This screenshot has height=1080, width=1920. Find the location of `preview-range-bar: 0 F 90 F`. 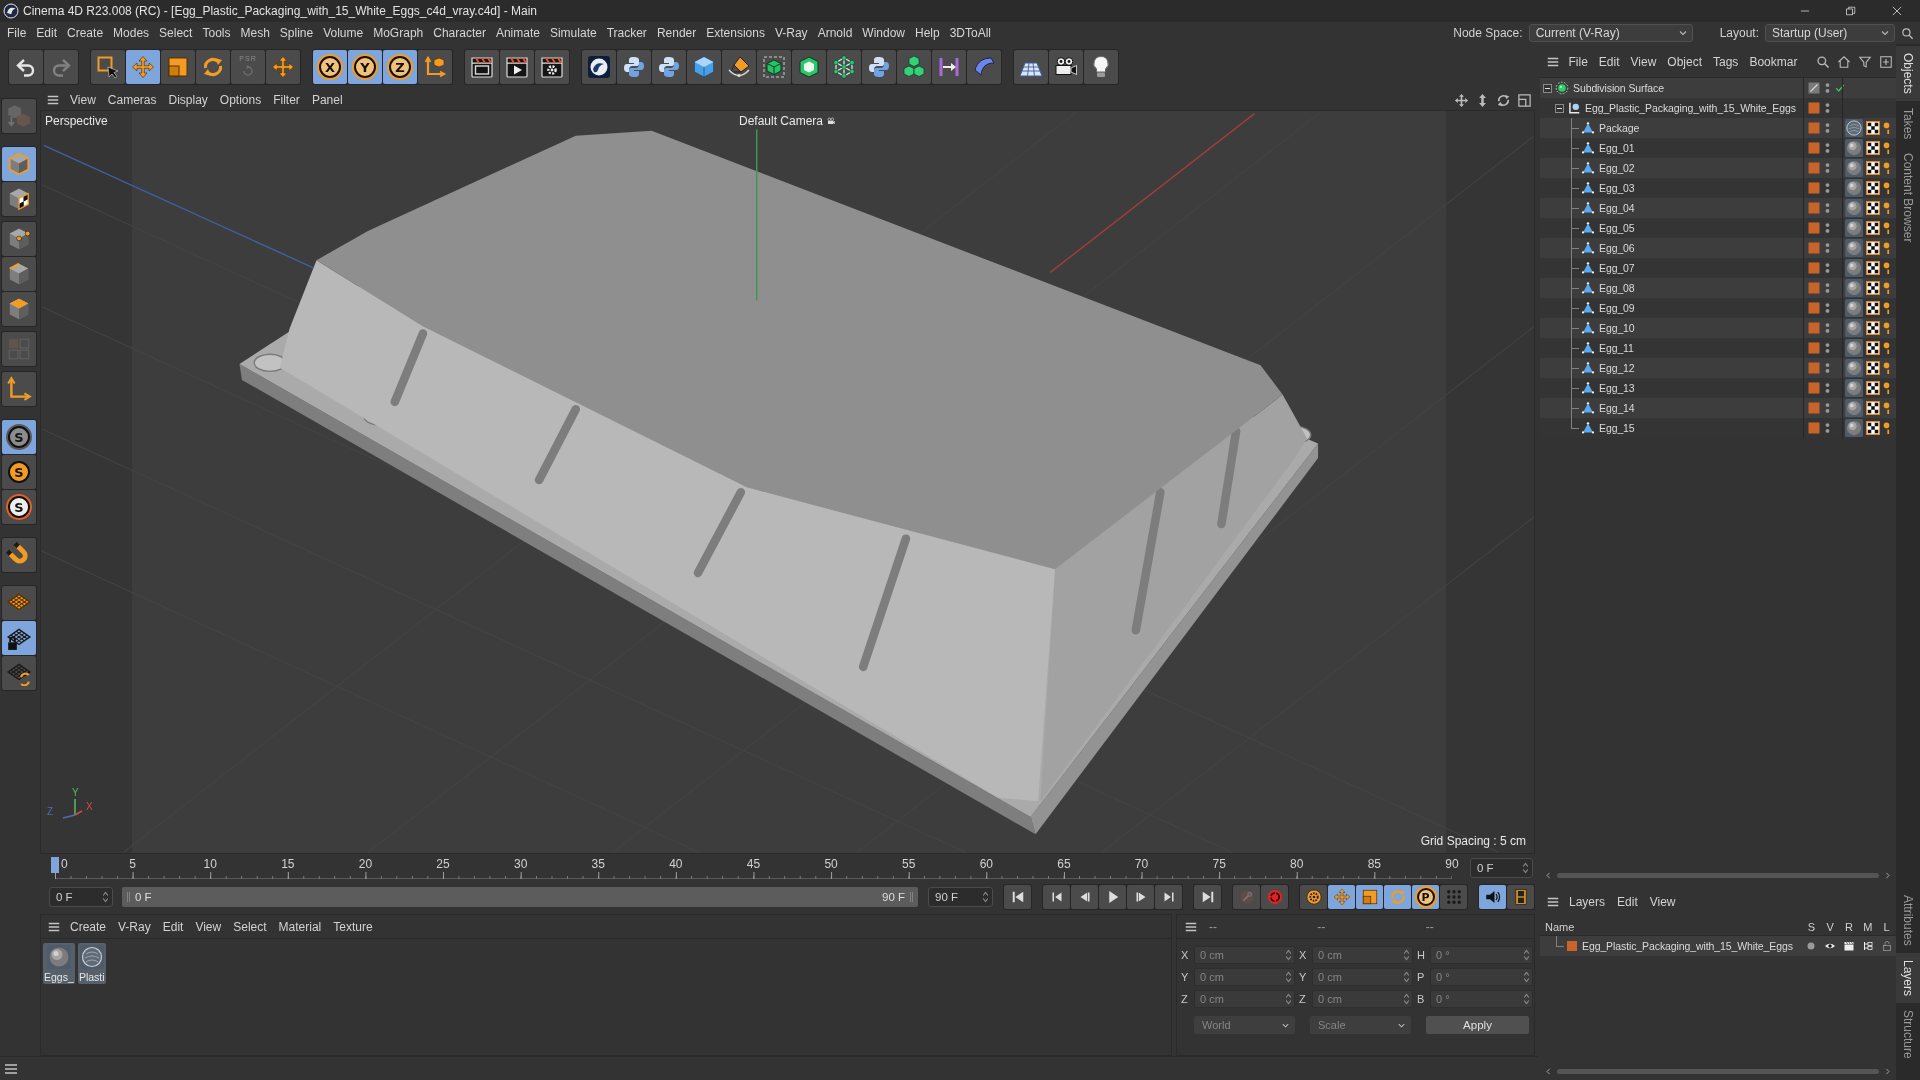

preview-range-bar: 0 F 90 F is located at coordinates (520, 897).